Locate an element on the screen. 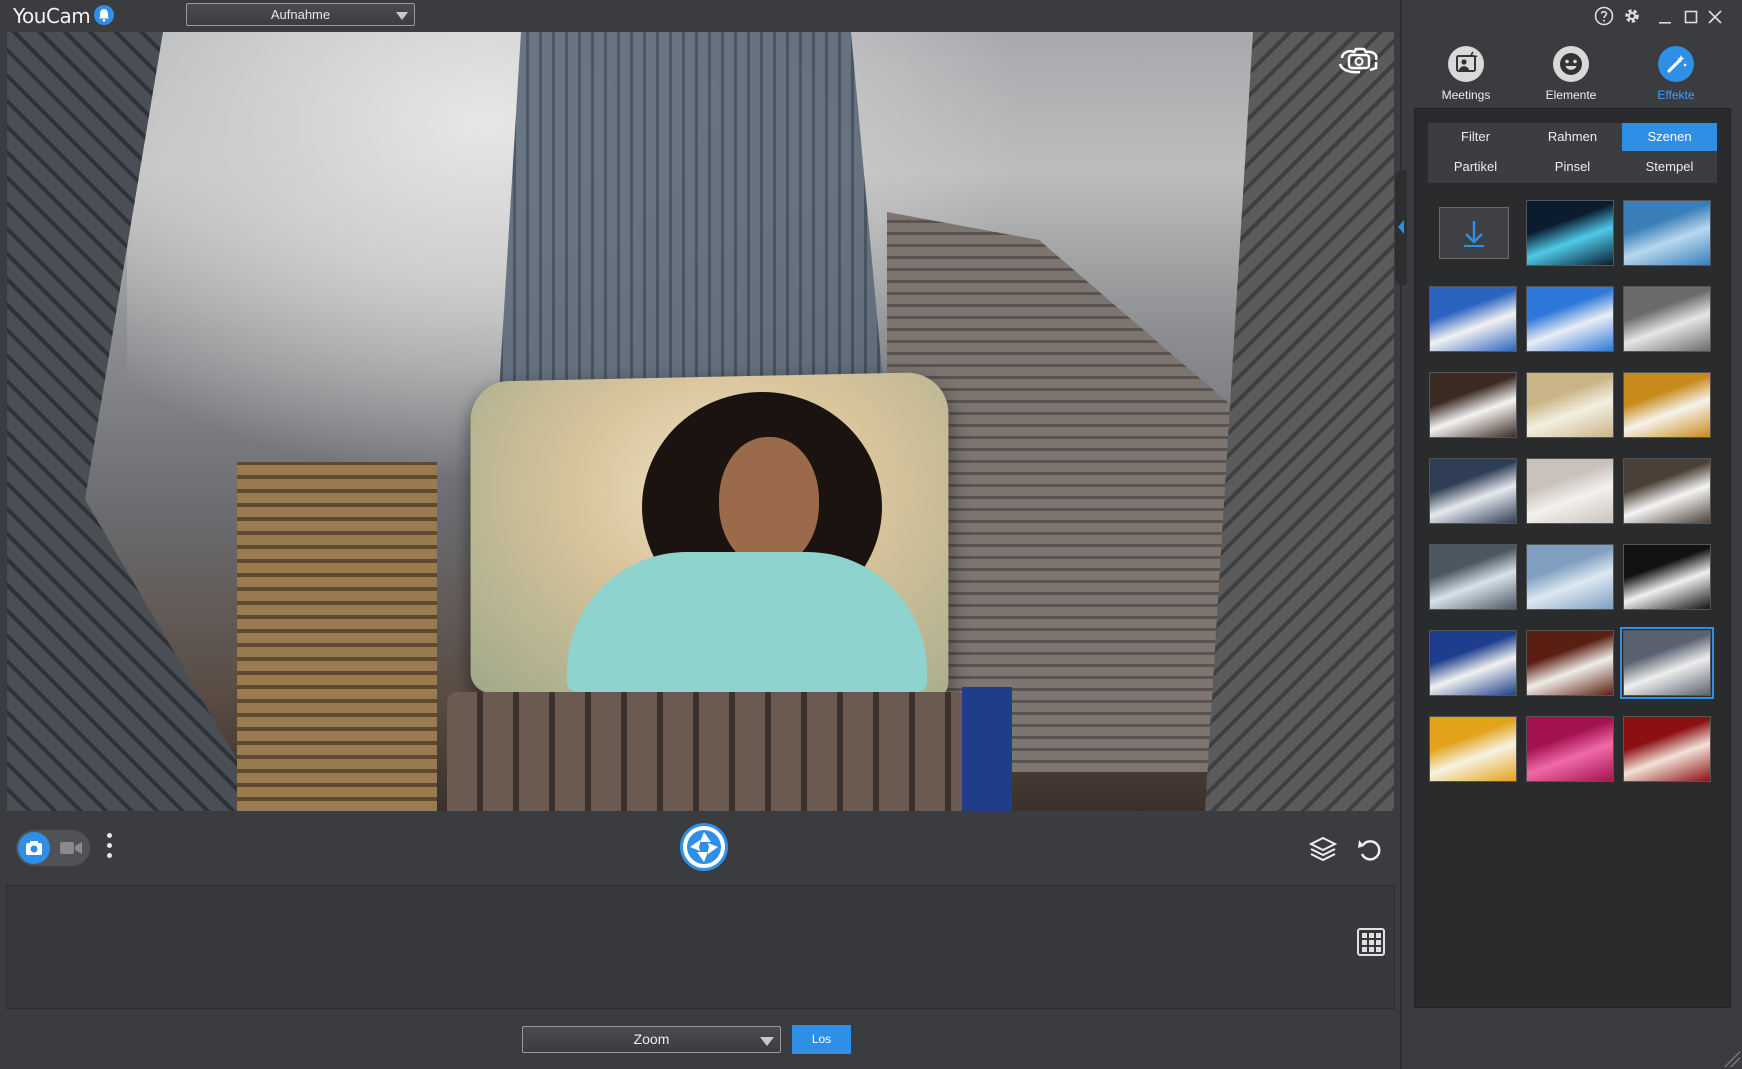  scene-thumbnail-spotlight-stage is located at coordinates (1570, 233).